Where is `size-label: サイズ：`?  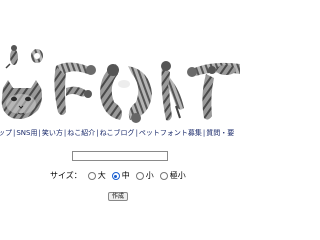
size-label: サイズ： is located at coordinates (66, 175).